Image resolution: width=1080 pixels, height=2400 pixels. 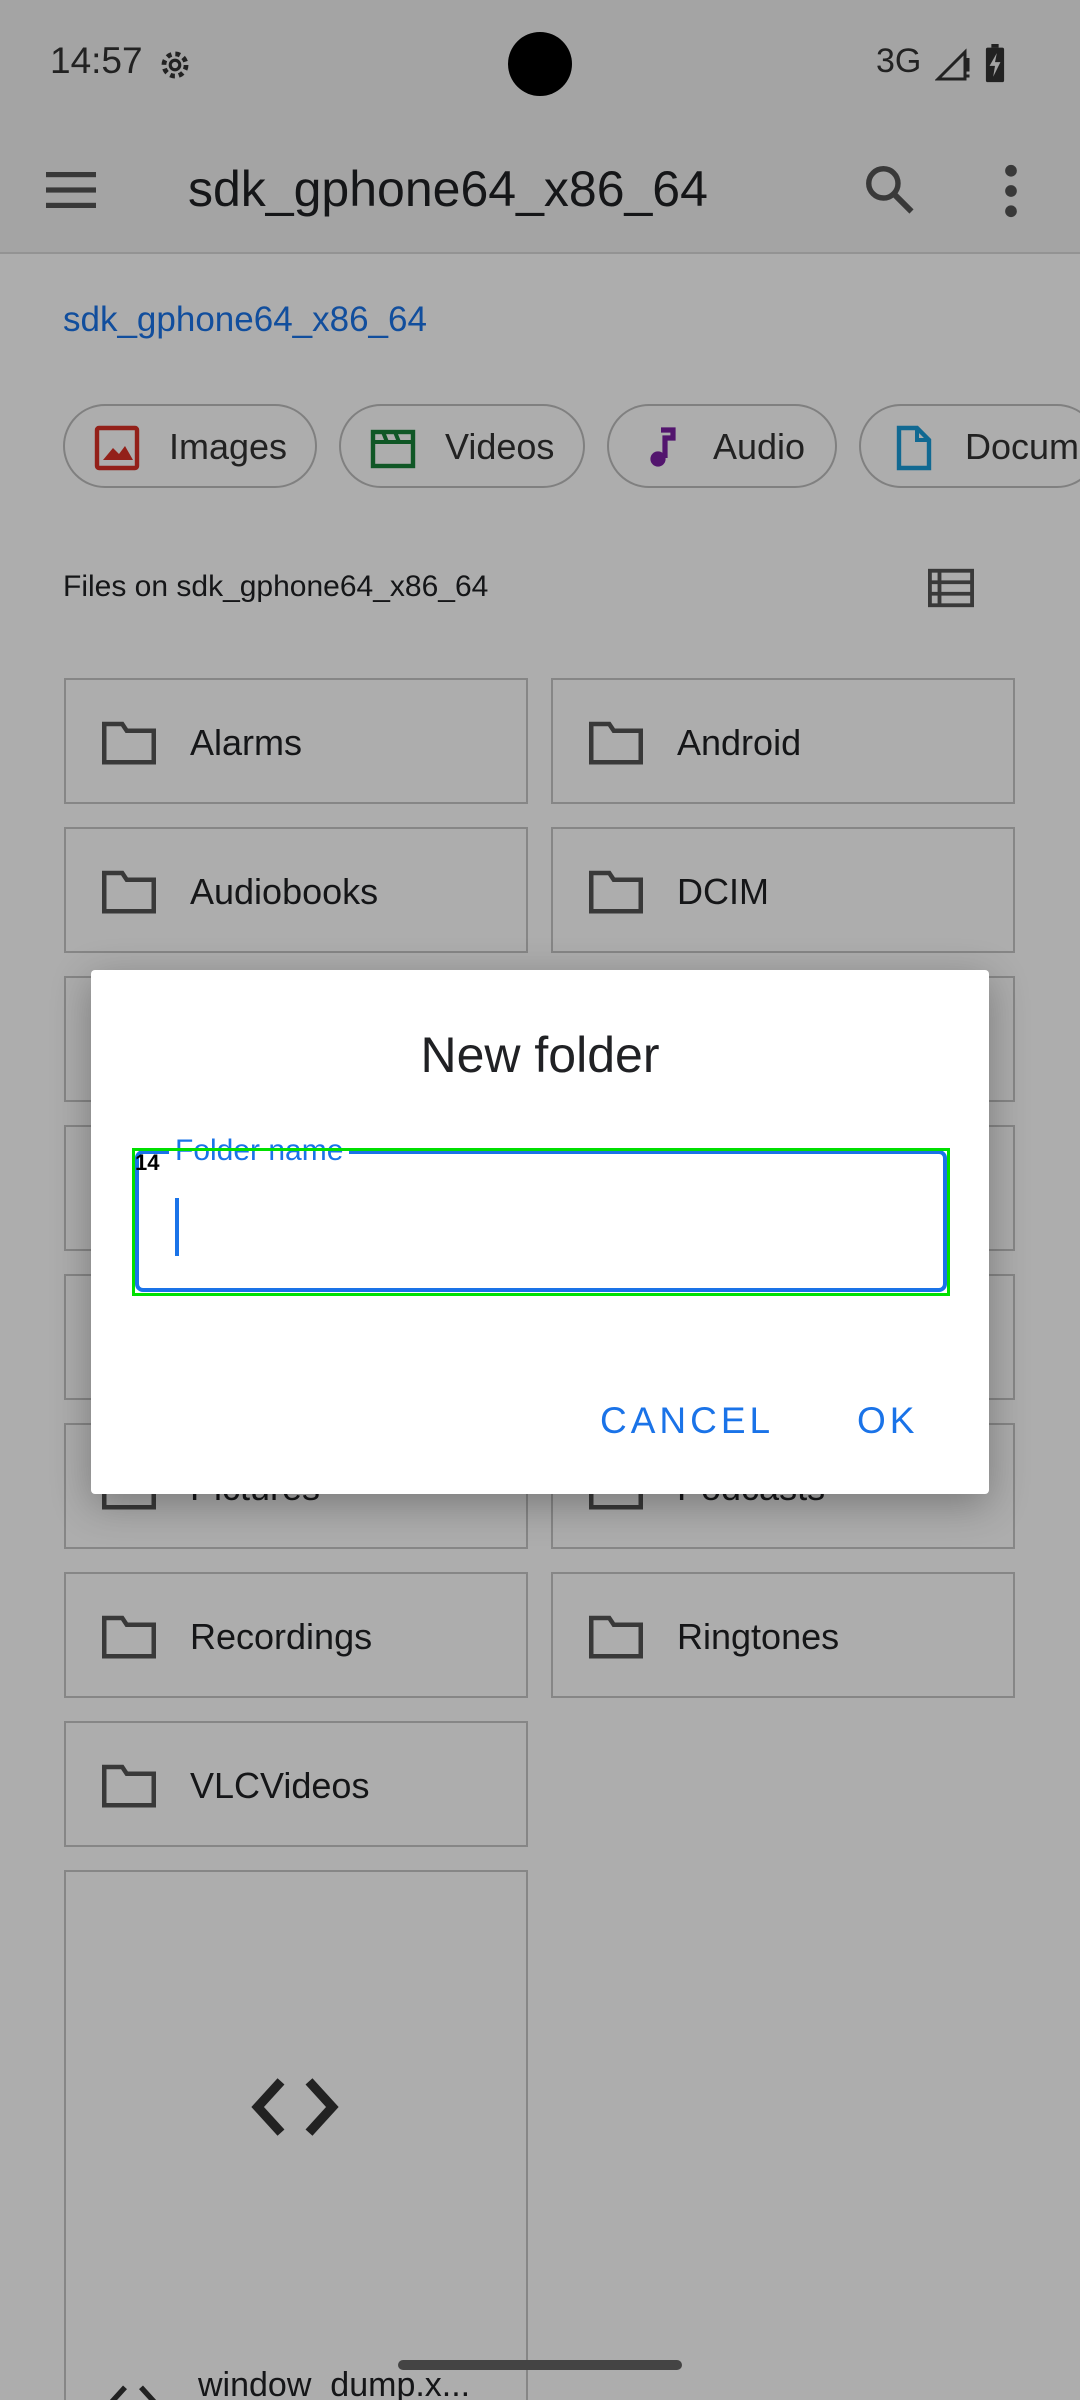 What do you see at coordinates (540, 2365) in the screenshot?
I see `gesture-nav-handle` at bounding box center [540, 2365].